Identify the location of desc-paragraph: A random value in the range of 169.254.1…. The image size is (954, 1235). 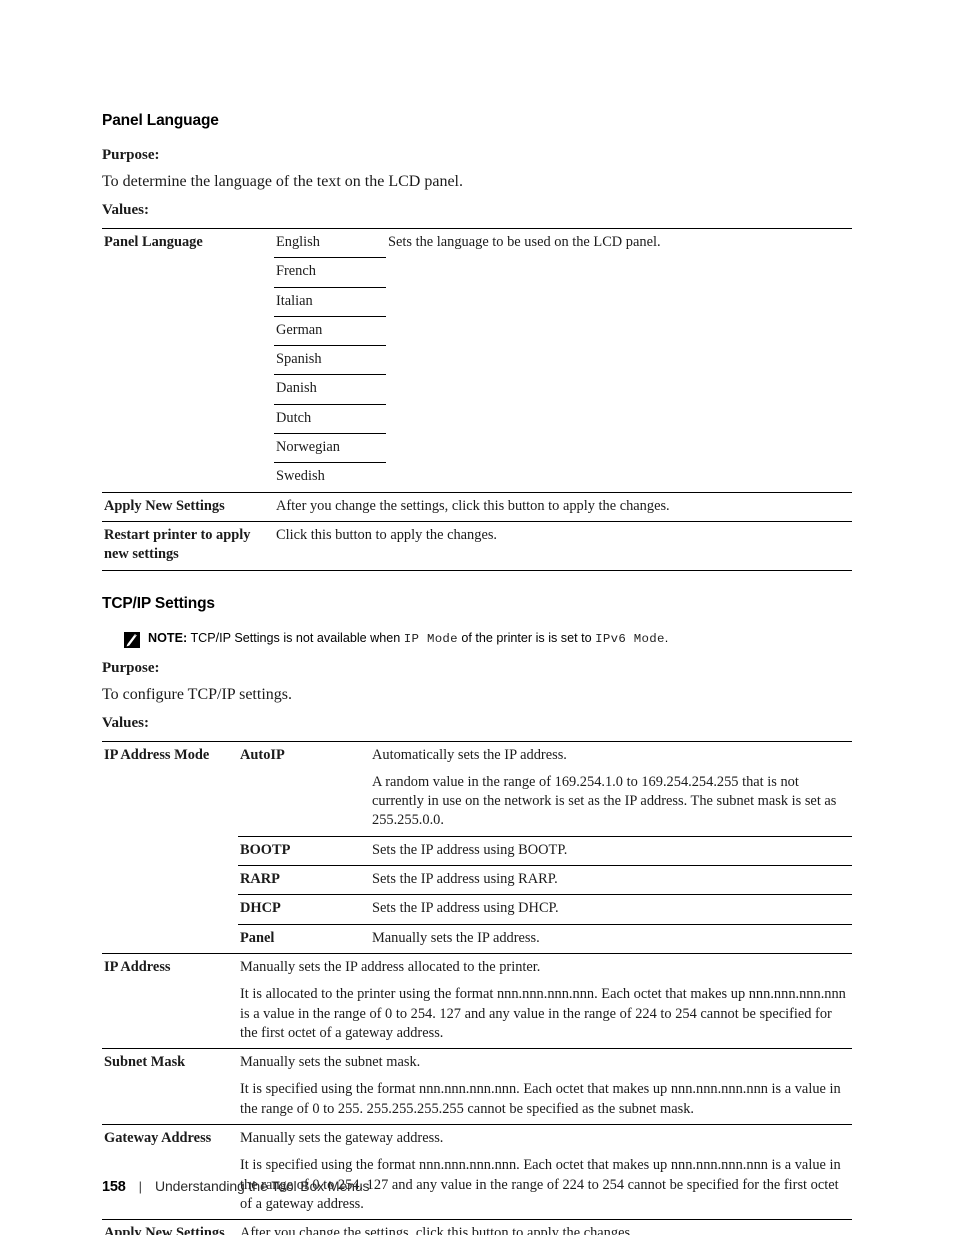
(604, 801).